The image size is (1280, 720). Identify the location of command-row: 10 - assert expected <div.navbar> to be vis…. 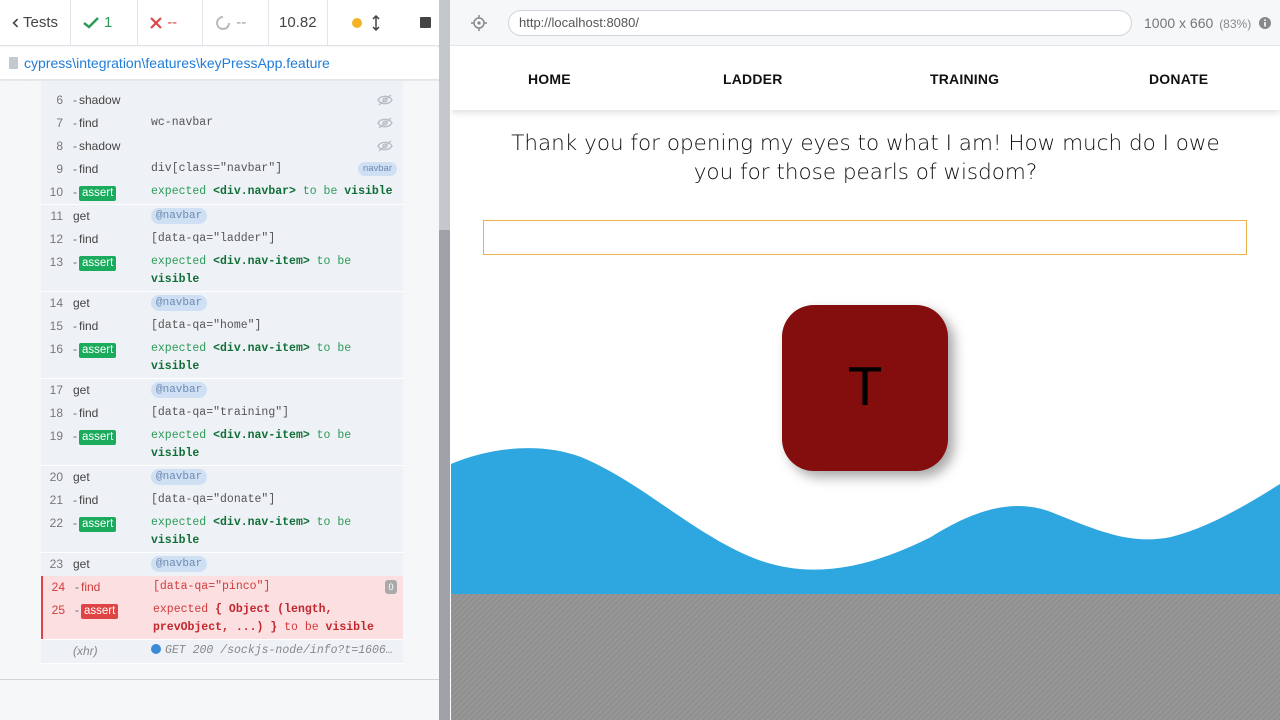
(222, 192).